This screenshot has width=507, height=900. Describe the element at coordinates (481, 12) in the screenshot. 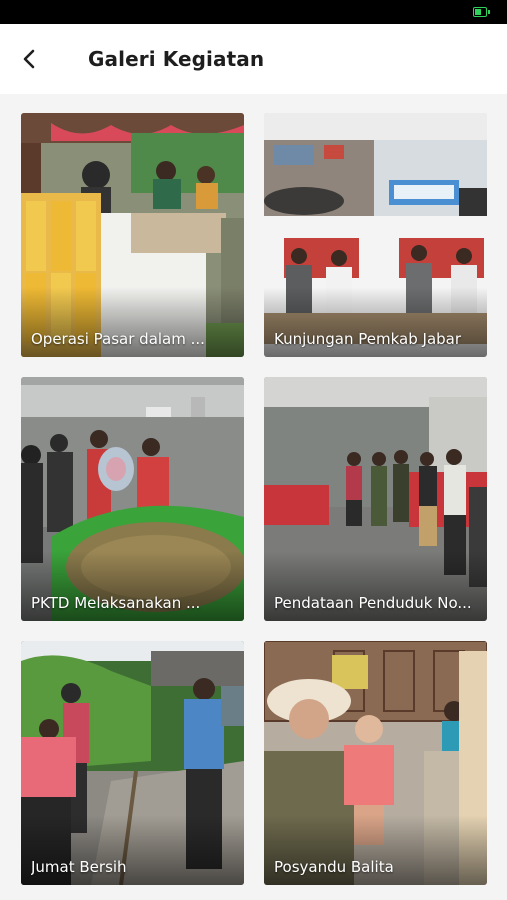

I see `battery-charging-icon` at that location.